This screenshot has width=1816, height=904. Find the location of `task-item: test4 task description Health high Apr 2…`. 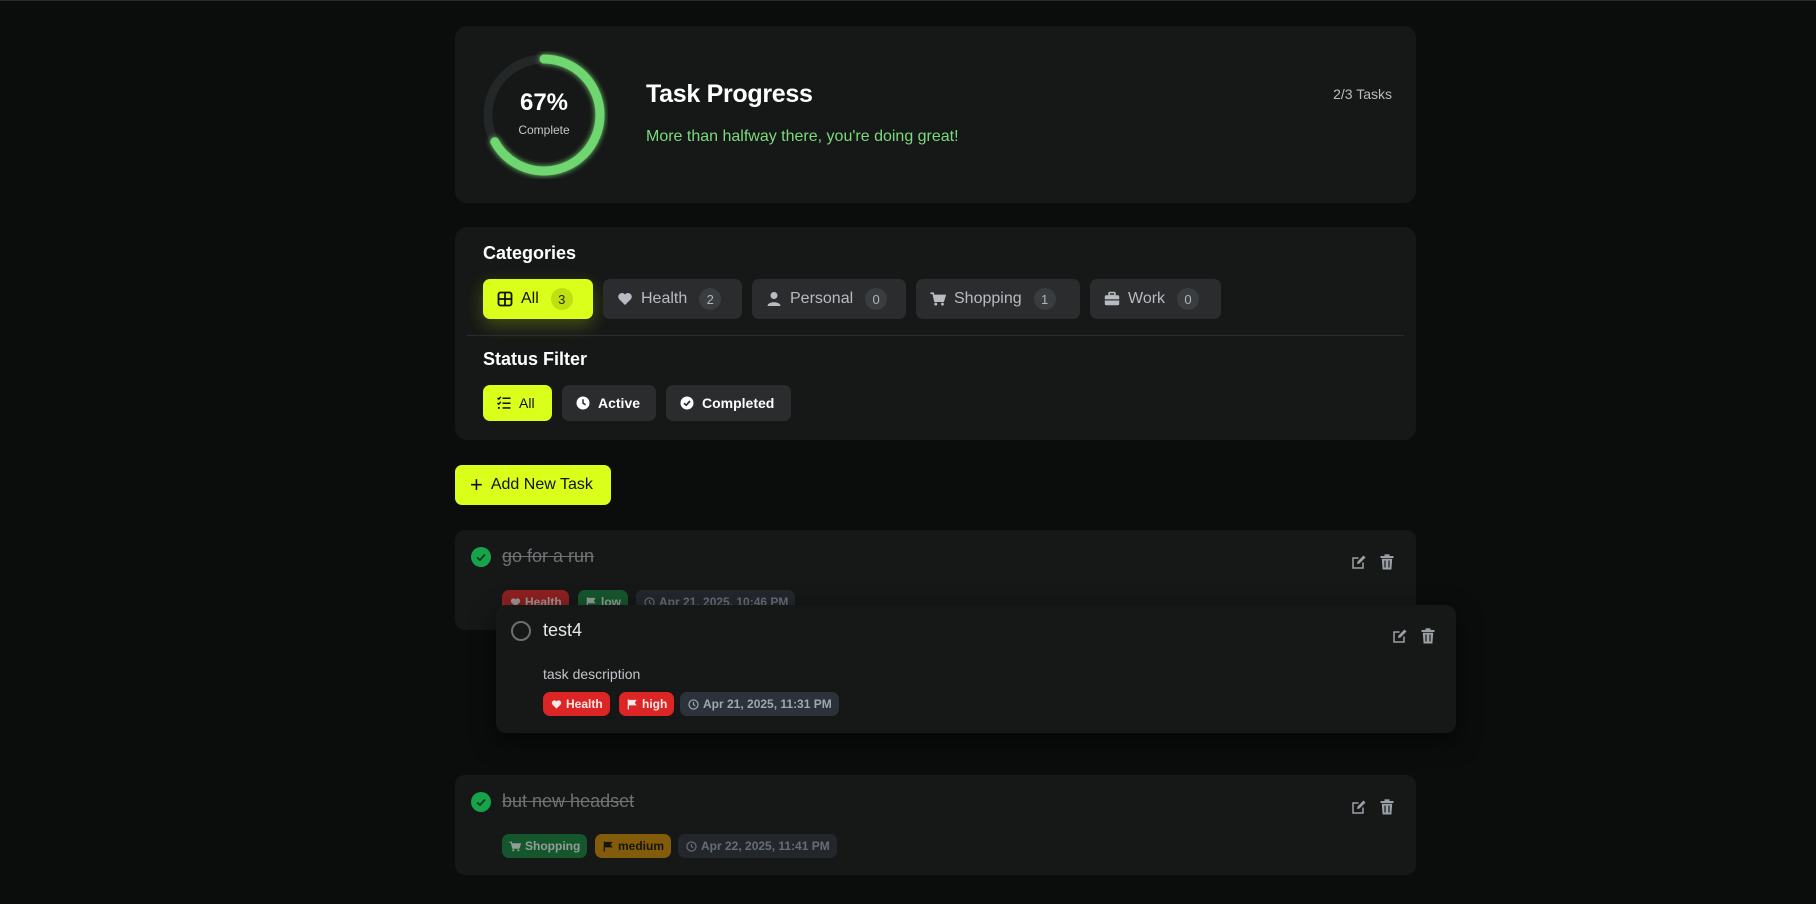

task-item: test4 task description Health high Apr 2… is located at coordinates (976, 669).